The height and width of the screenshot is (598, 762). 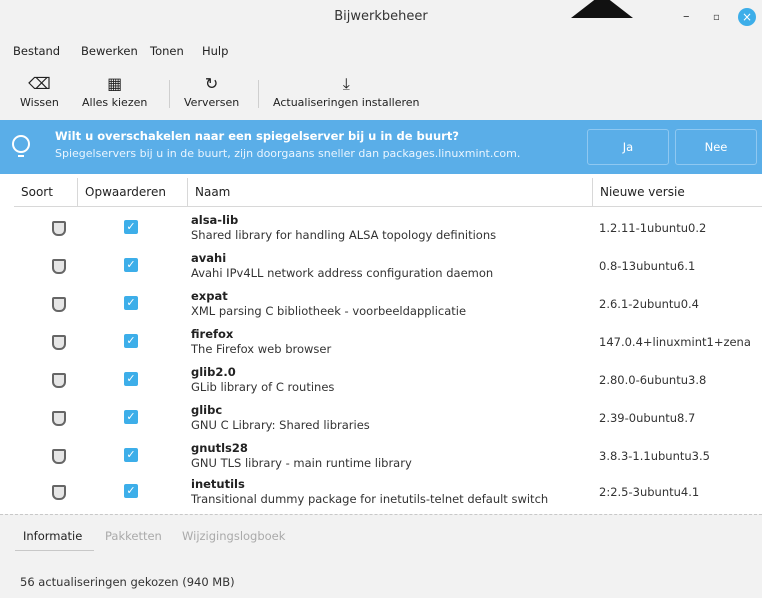 I want to click on package-name: alsa-lib, so click(x=215, y=220).